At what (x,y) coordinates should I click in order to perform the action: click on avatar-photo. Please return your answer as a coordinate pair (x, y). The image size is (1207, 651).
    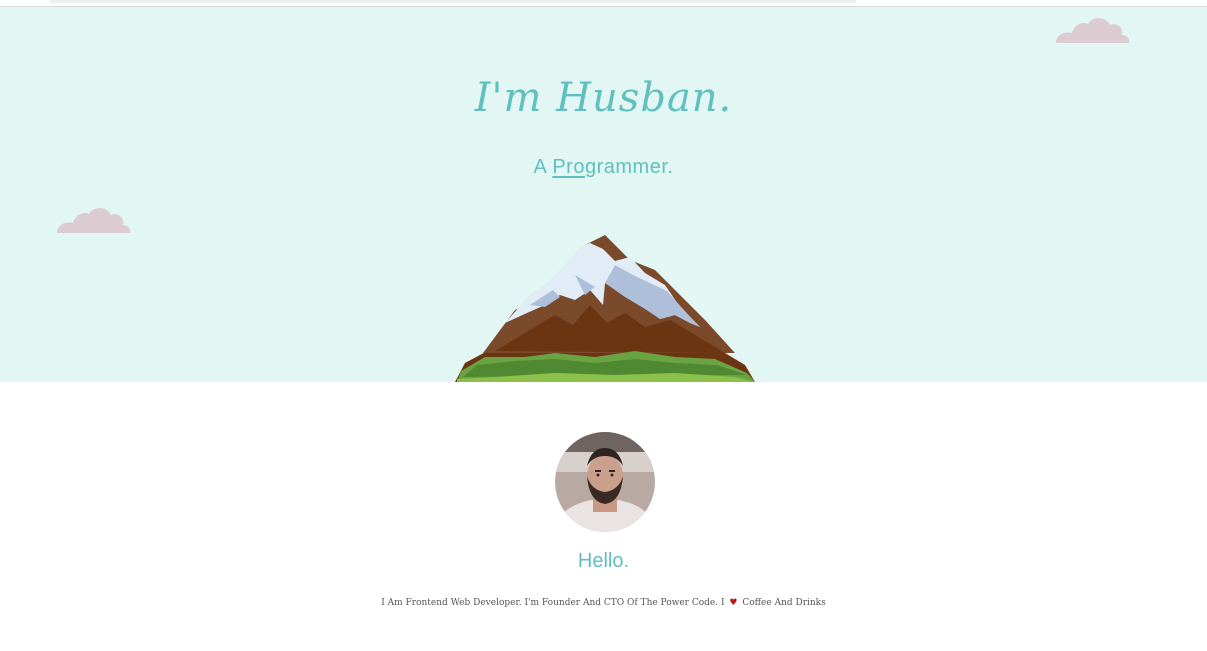
    Looking at the image, I should click on (605, 482).